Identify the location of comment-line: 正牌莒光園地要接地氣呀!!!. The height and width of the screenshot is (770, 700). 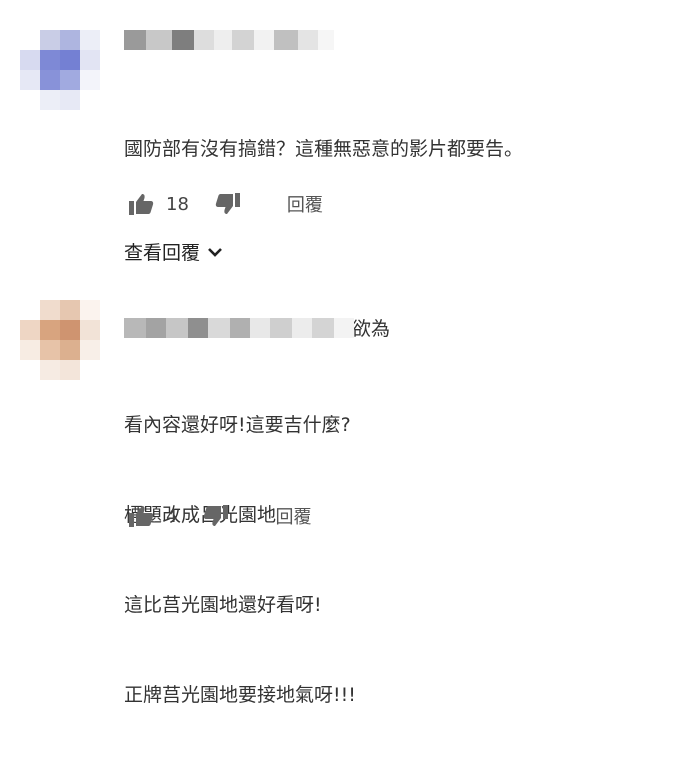
(240, 695).